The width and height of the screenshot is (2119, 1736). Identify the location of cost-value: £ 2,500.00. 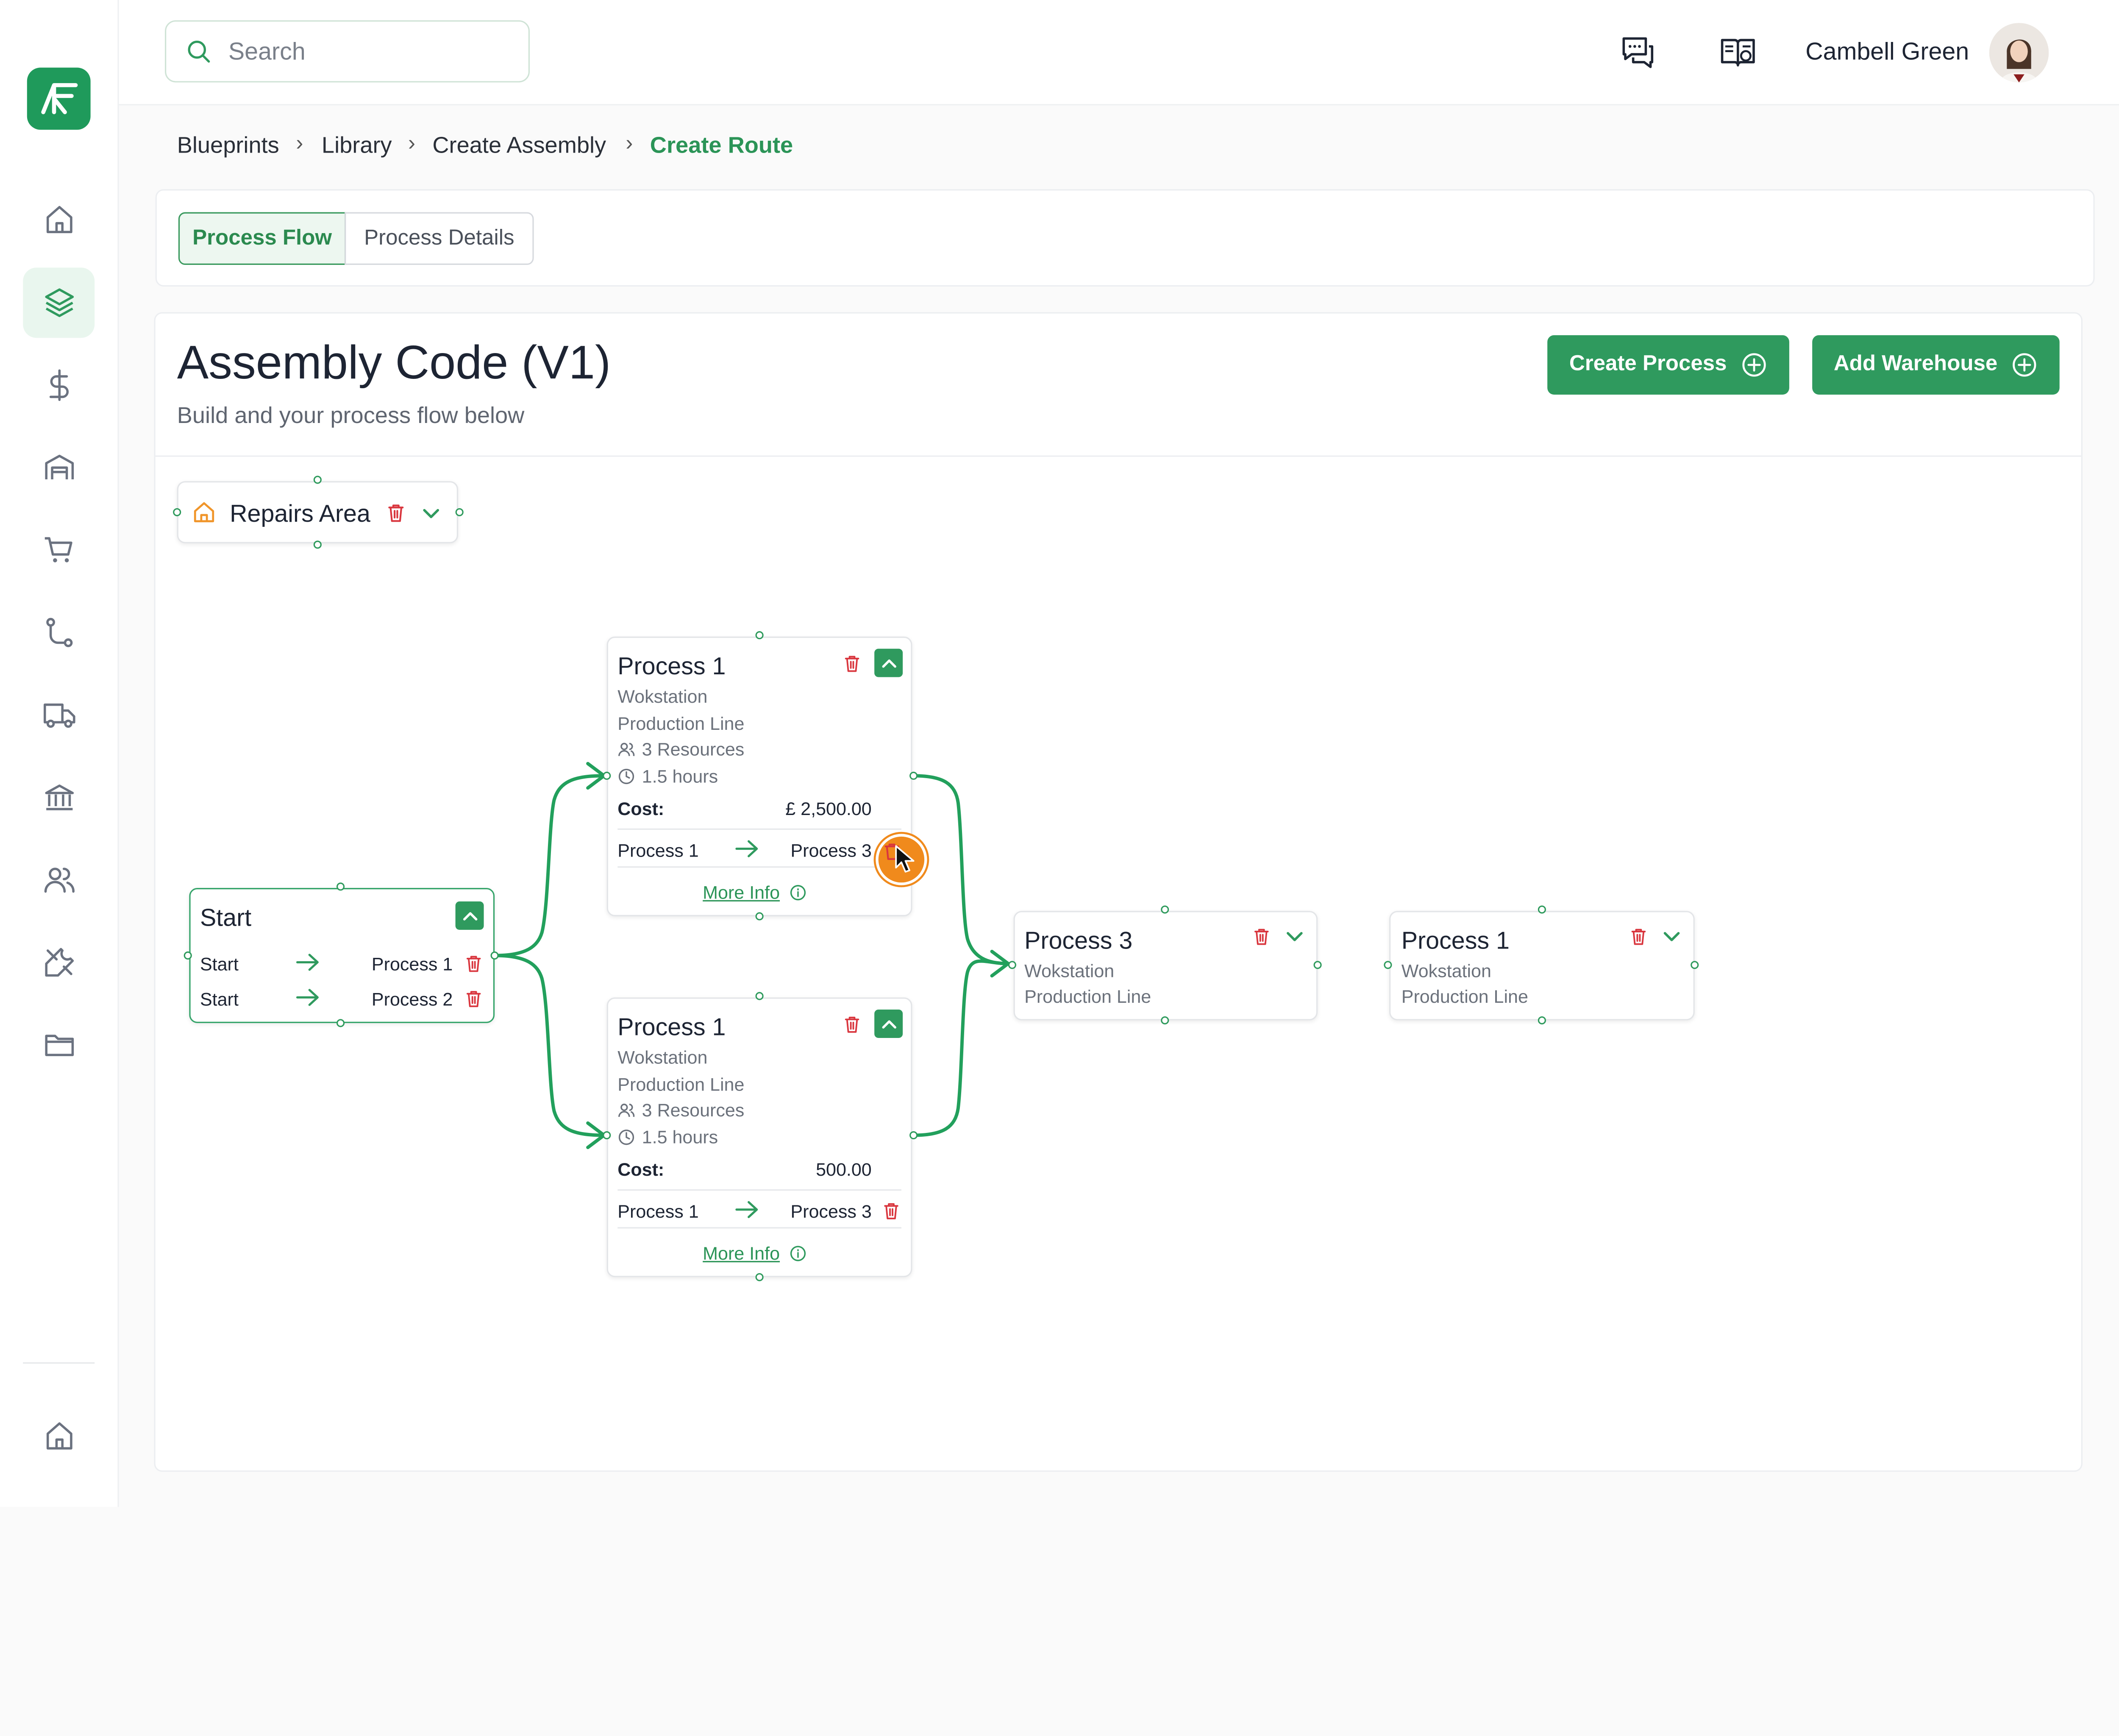
(829, 808).